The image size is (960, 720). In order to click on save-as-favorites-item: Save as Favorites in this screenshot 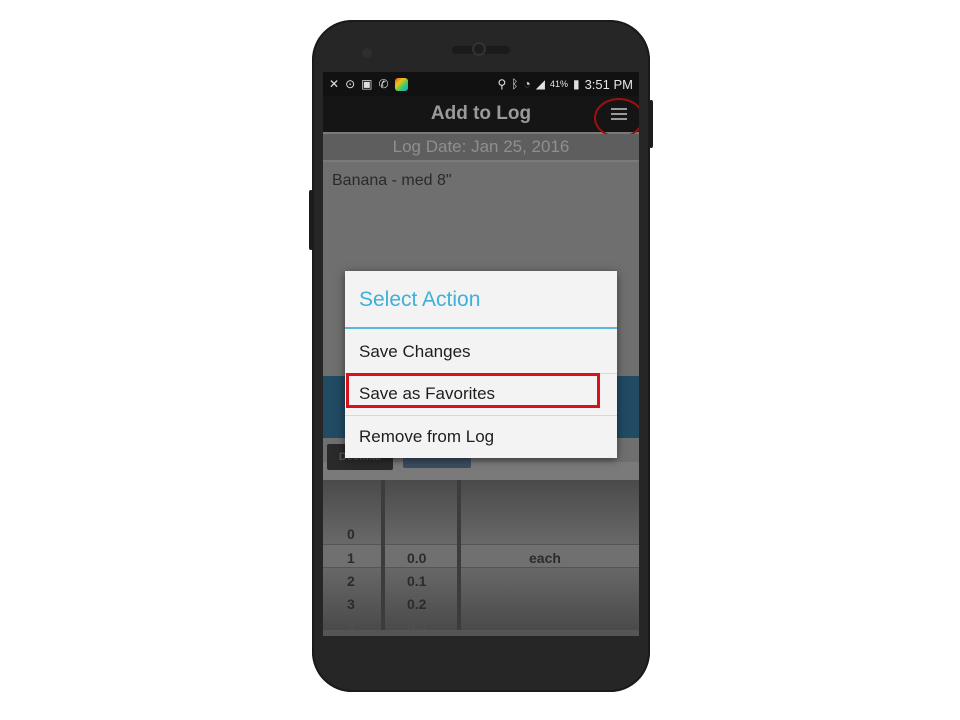, I will do `click(481, 394)`.